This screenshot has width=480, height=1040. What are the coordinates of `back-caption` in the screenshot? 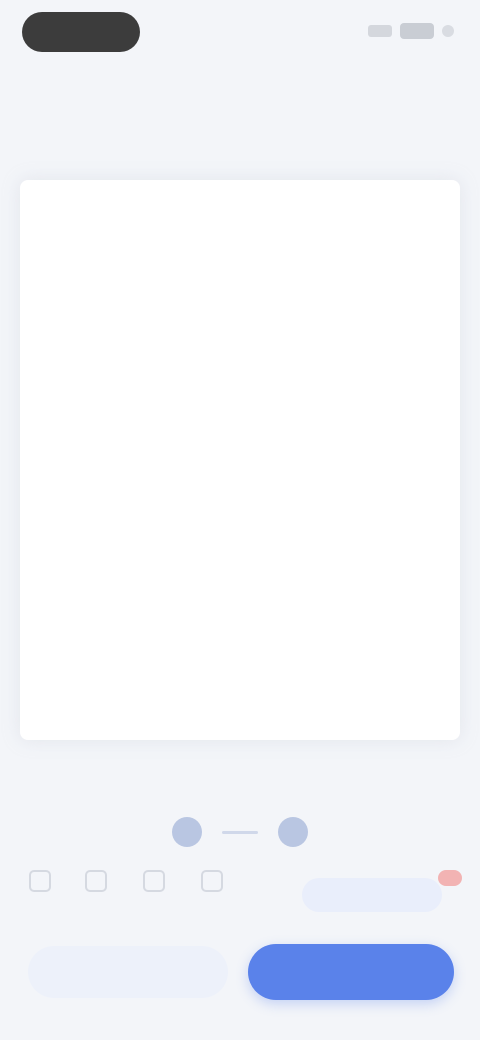 It's located at (84, 78).